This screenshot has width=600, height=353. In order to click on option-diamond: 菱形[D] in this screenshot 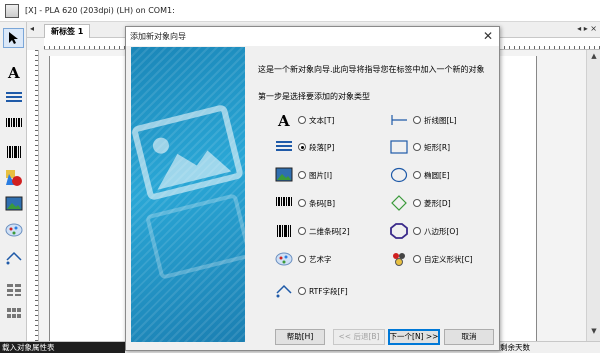, I will do `click(419, 203)`.